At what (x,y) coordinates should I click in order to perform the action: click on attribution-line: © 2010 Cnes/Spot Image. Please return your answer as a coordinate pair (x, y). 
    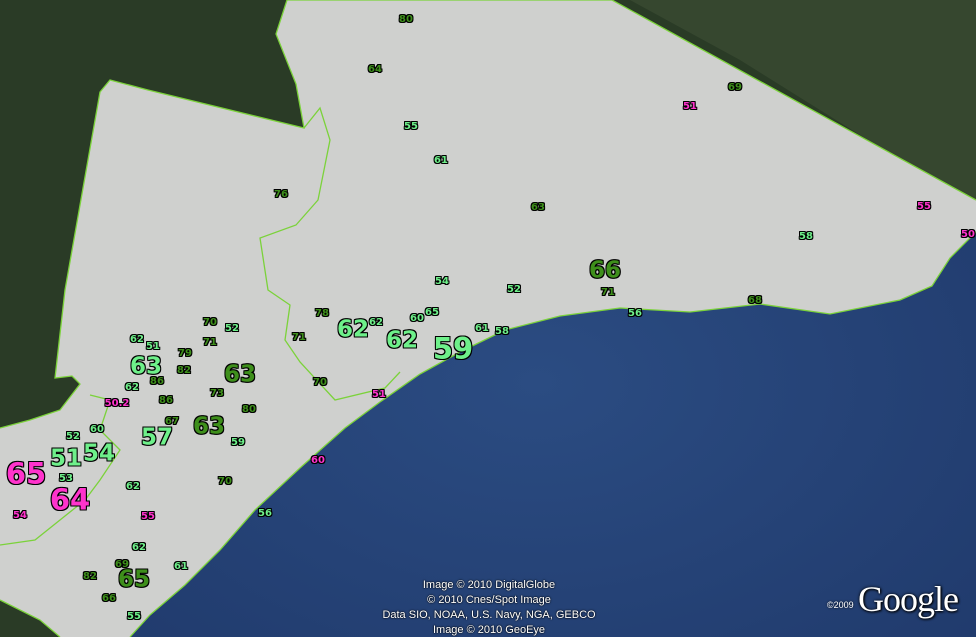
    Looking at the image, I should click on (489, 600).